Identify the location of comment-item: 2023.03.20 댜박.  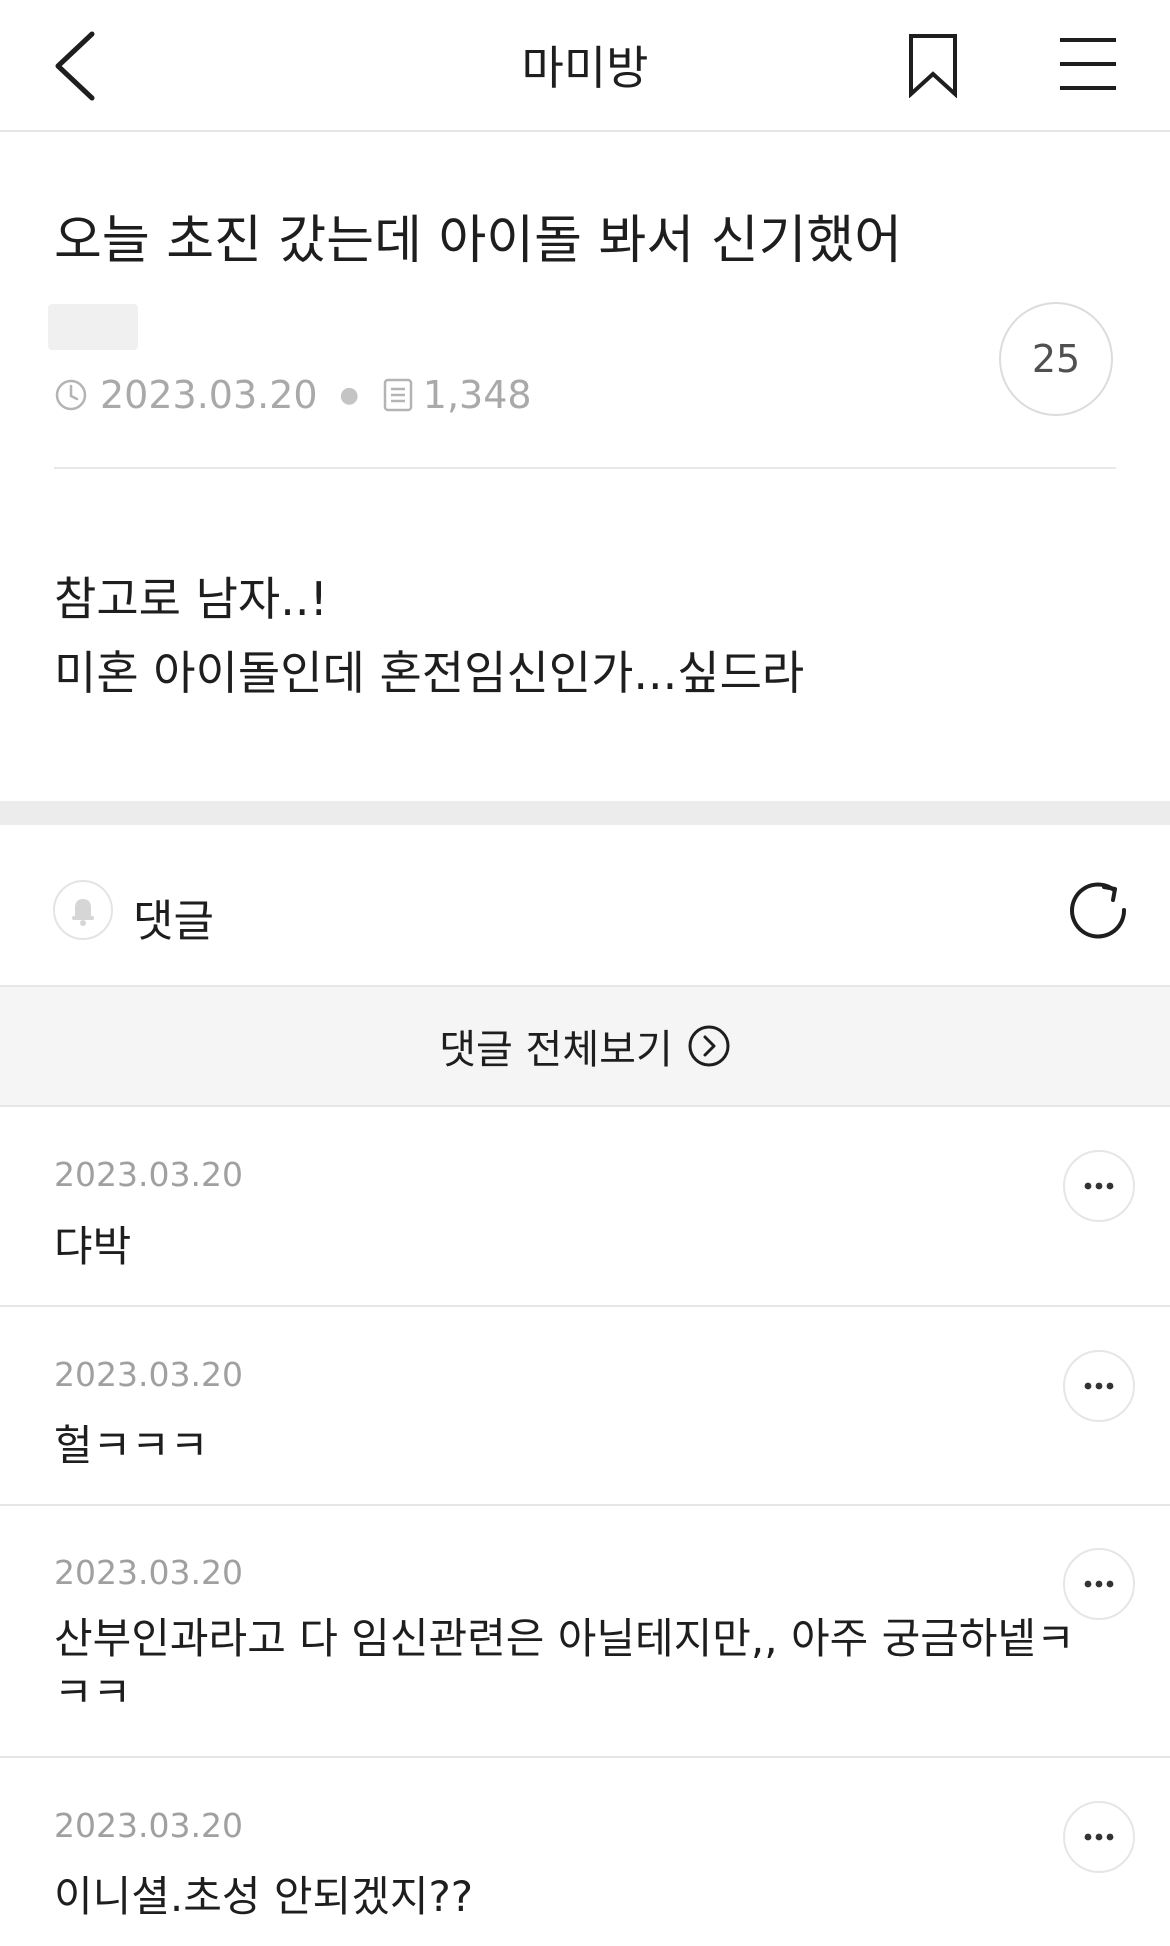
(585, 1207).